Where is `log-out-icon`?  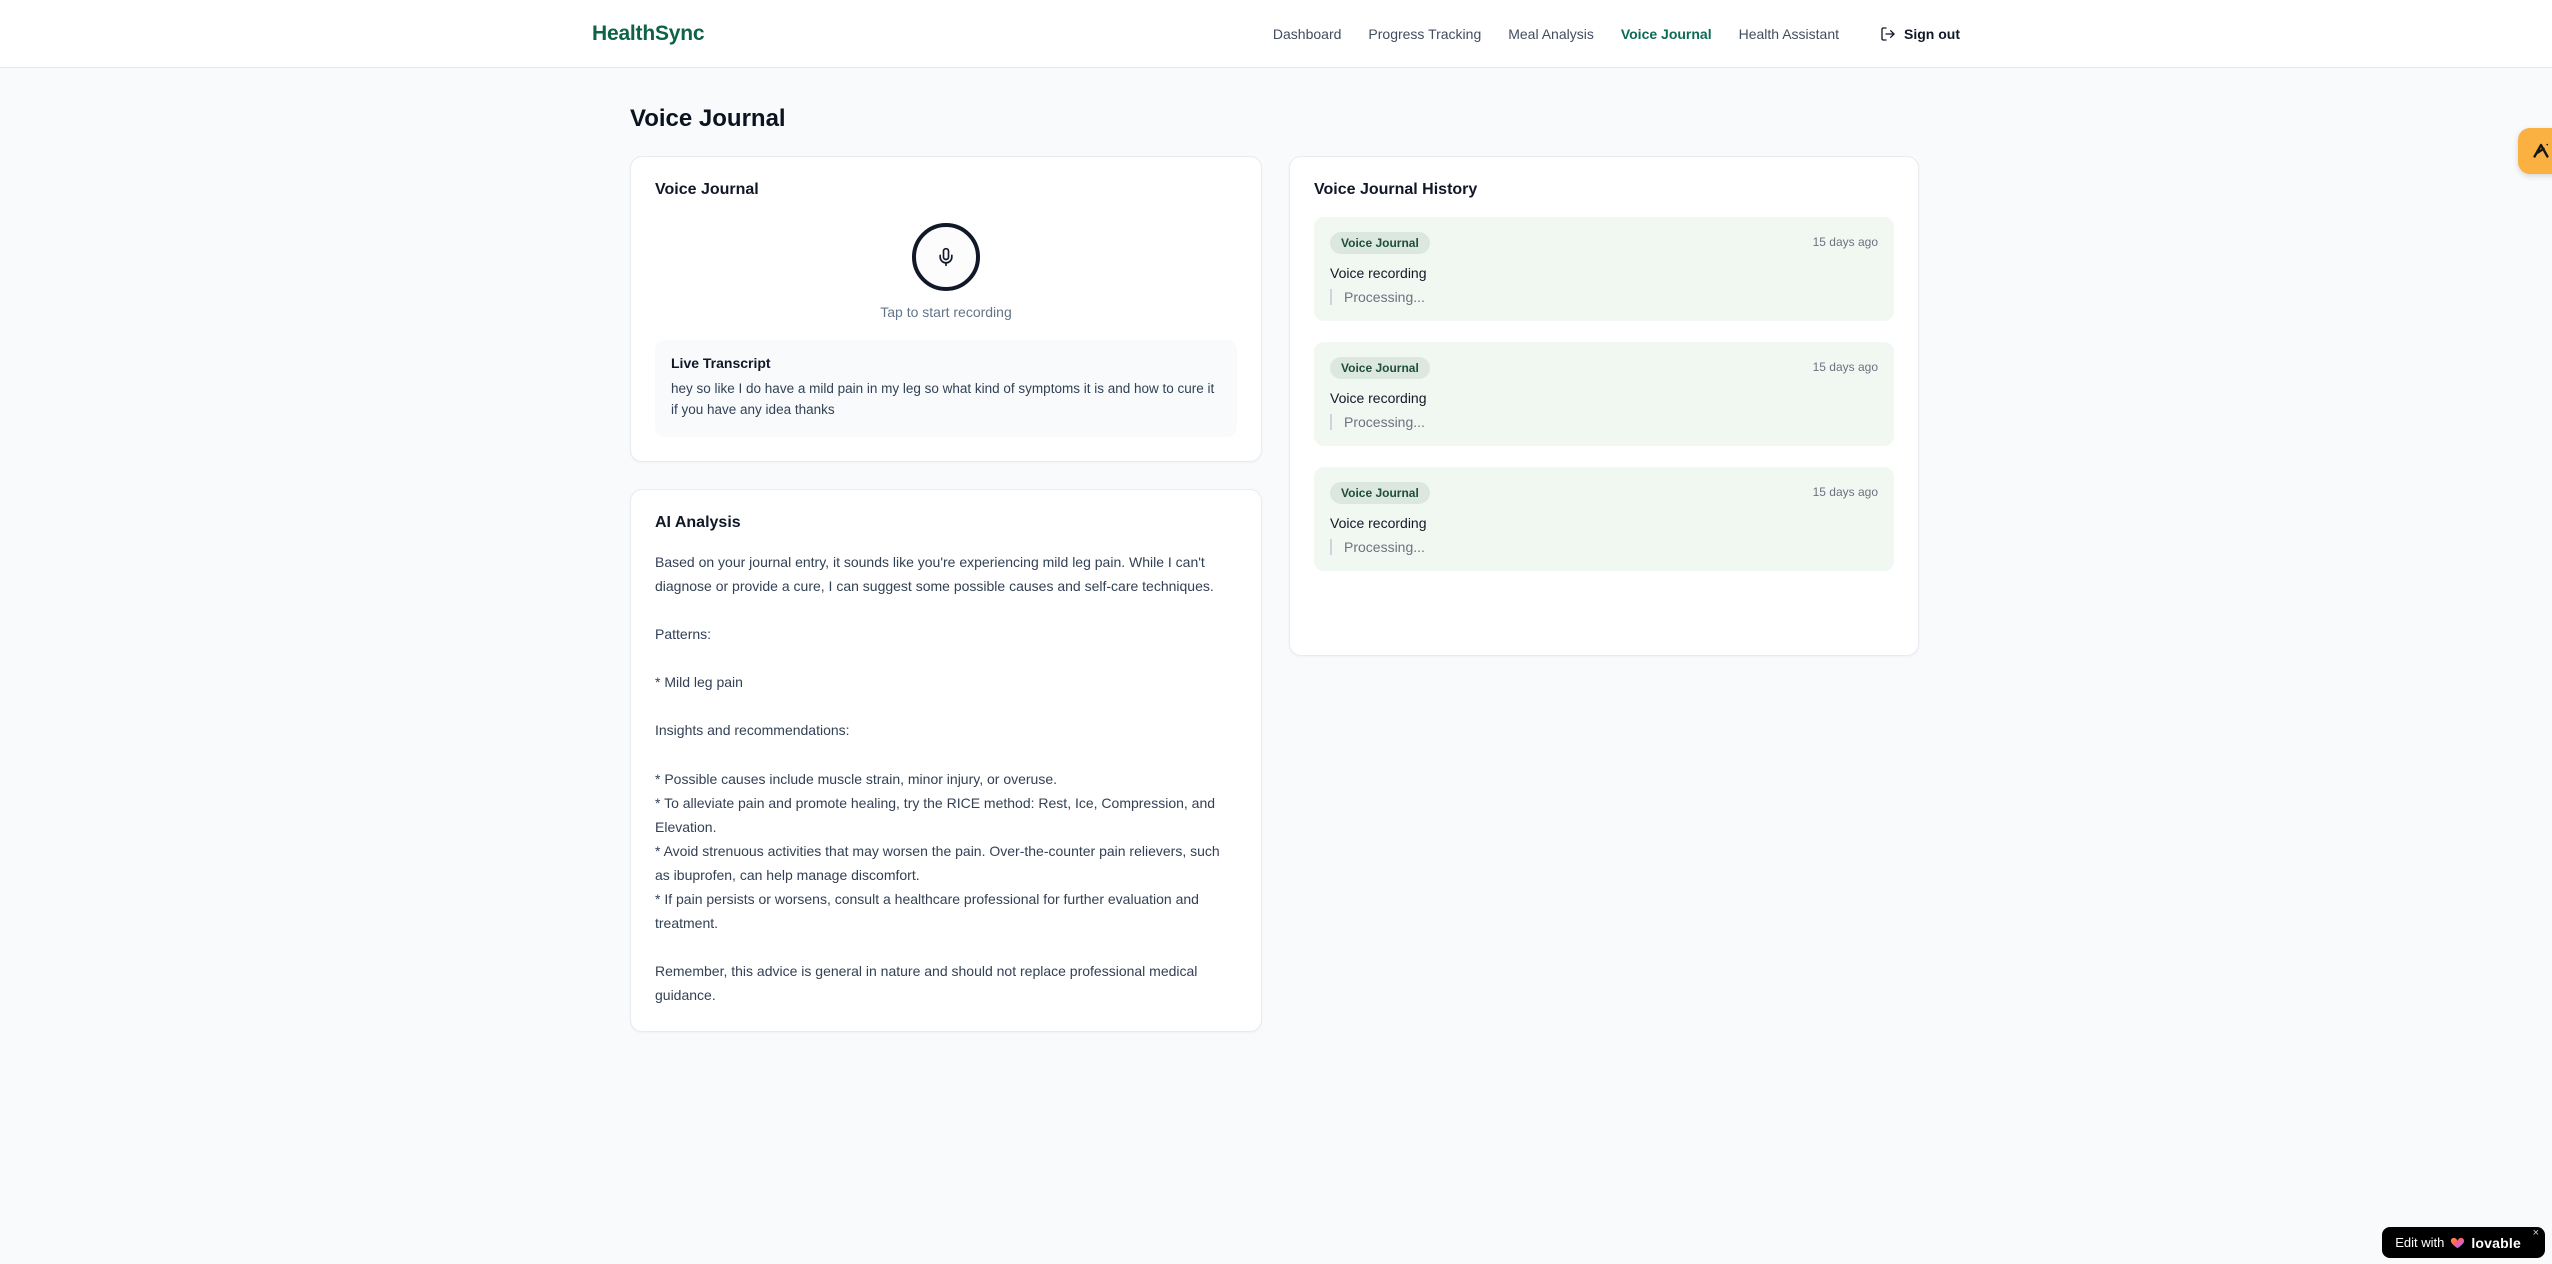 log-out-icon is located at coordinates (1888, 34).